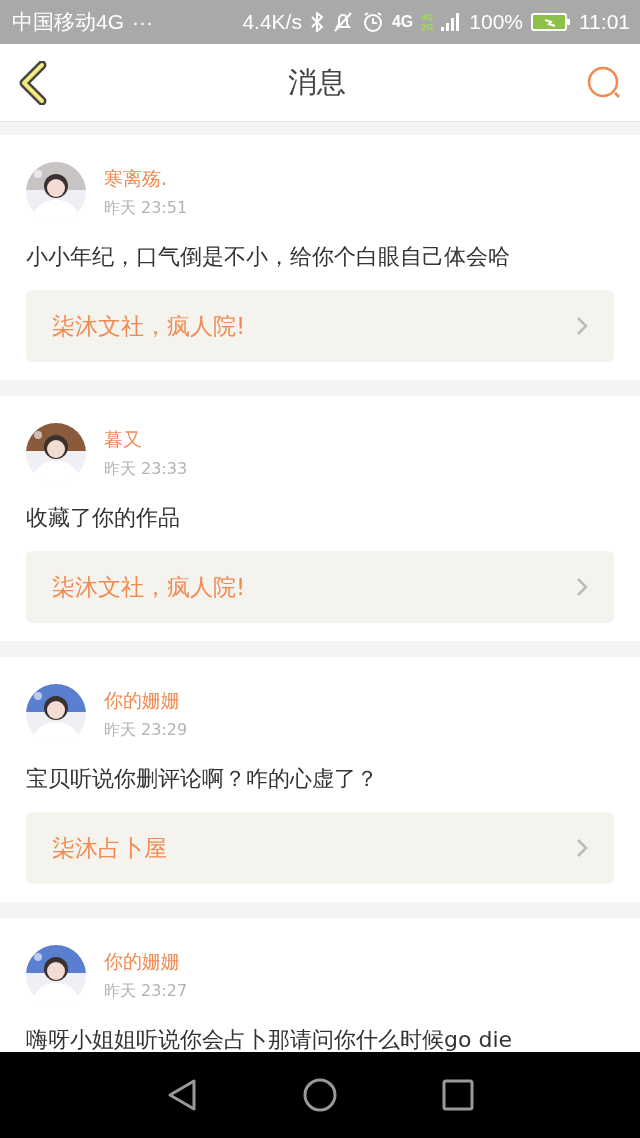 The height and width of the screenshot is (1138, 640). Describe the element at coordinates (320, 848) in the screenshot. I see `work-link: 柒沐占卜屋` at that location.